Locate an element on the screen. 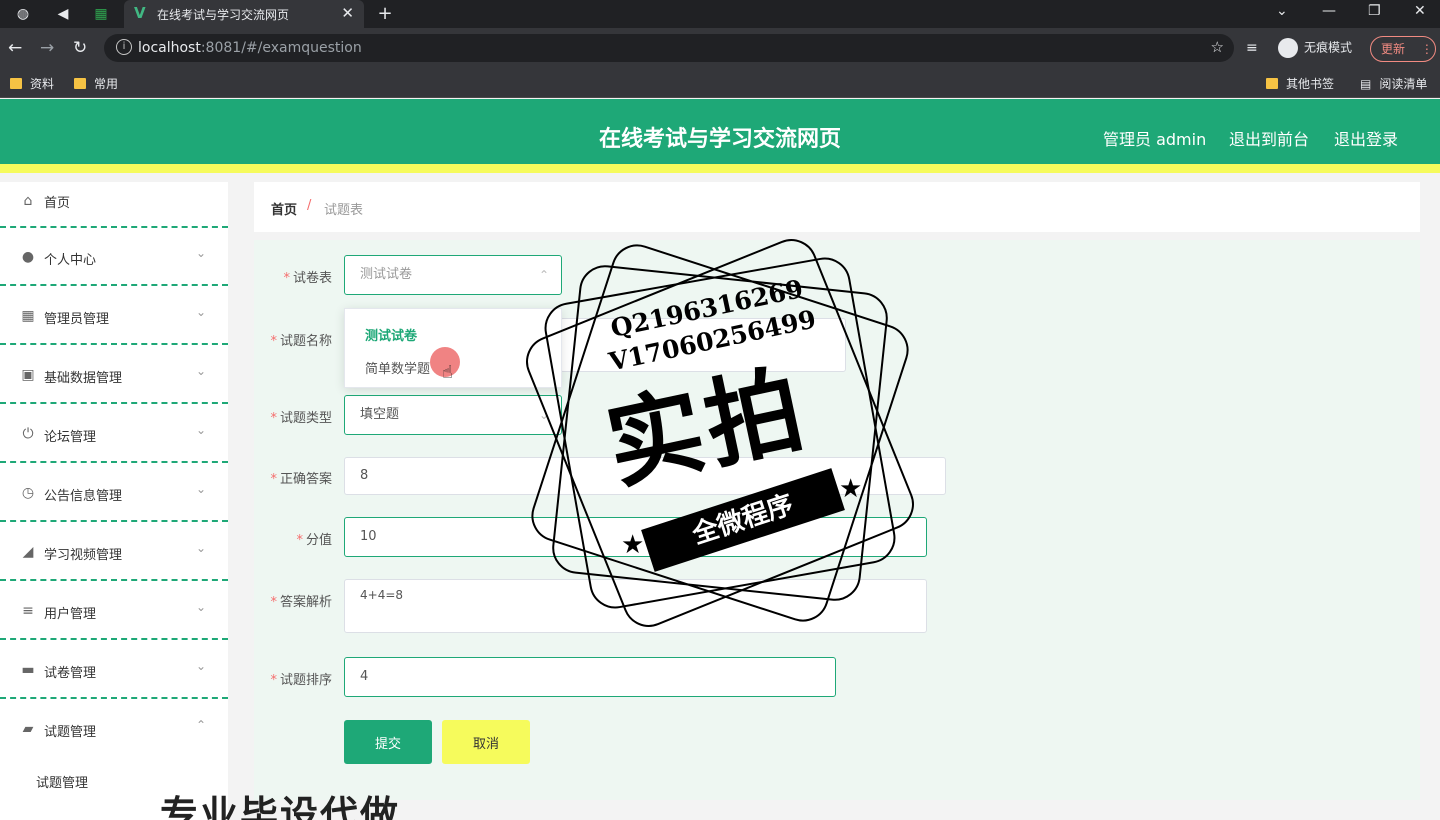 Image resolution: width=1440 pixels, height=820 pixels. pointer-hand-icon: ☝ is located at coordinates (447, 372).